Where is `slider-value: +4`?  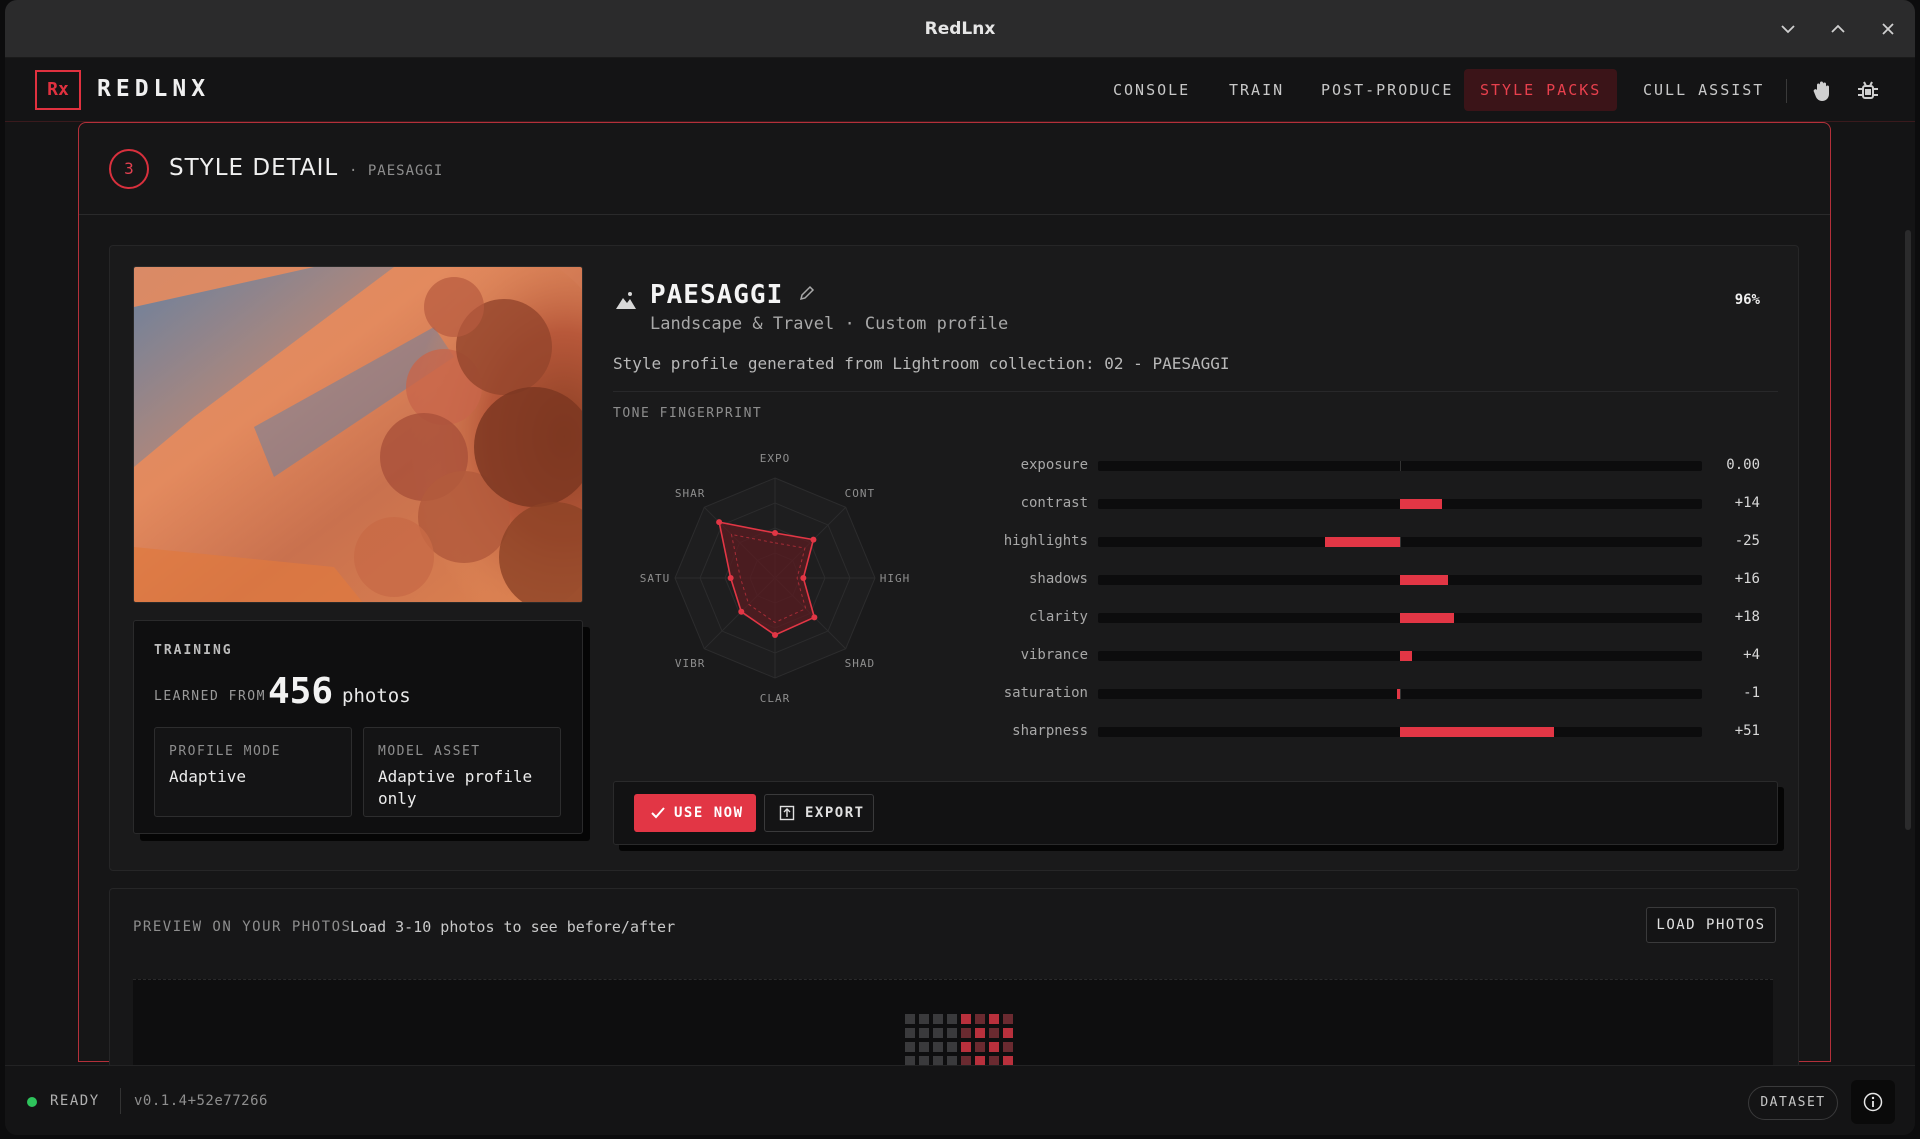 slider-value: +4 is located at coordinates (1751, 655).